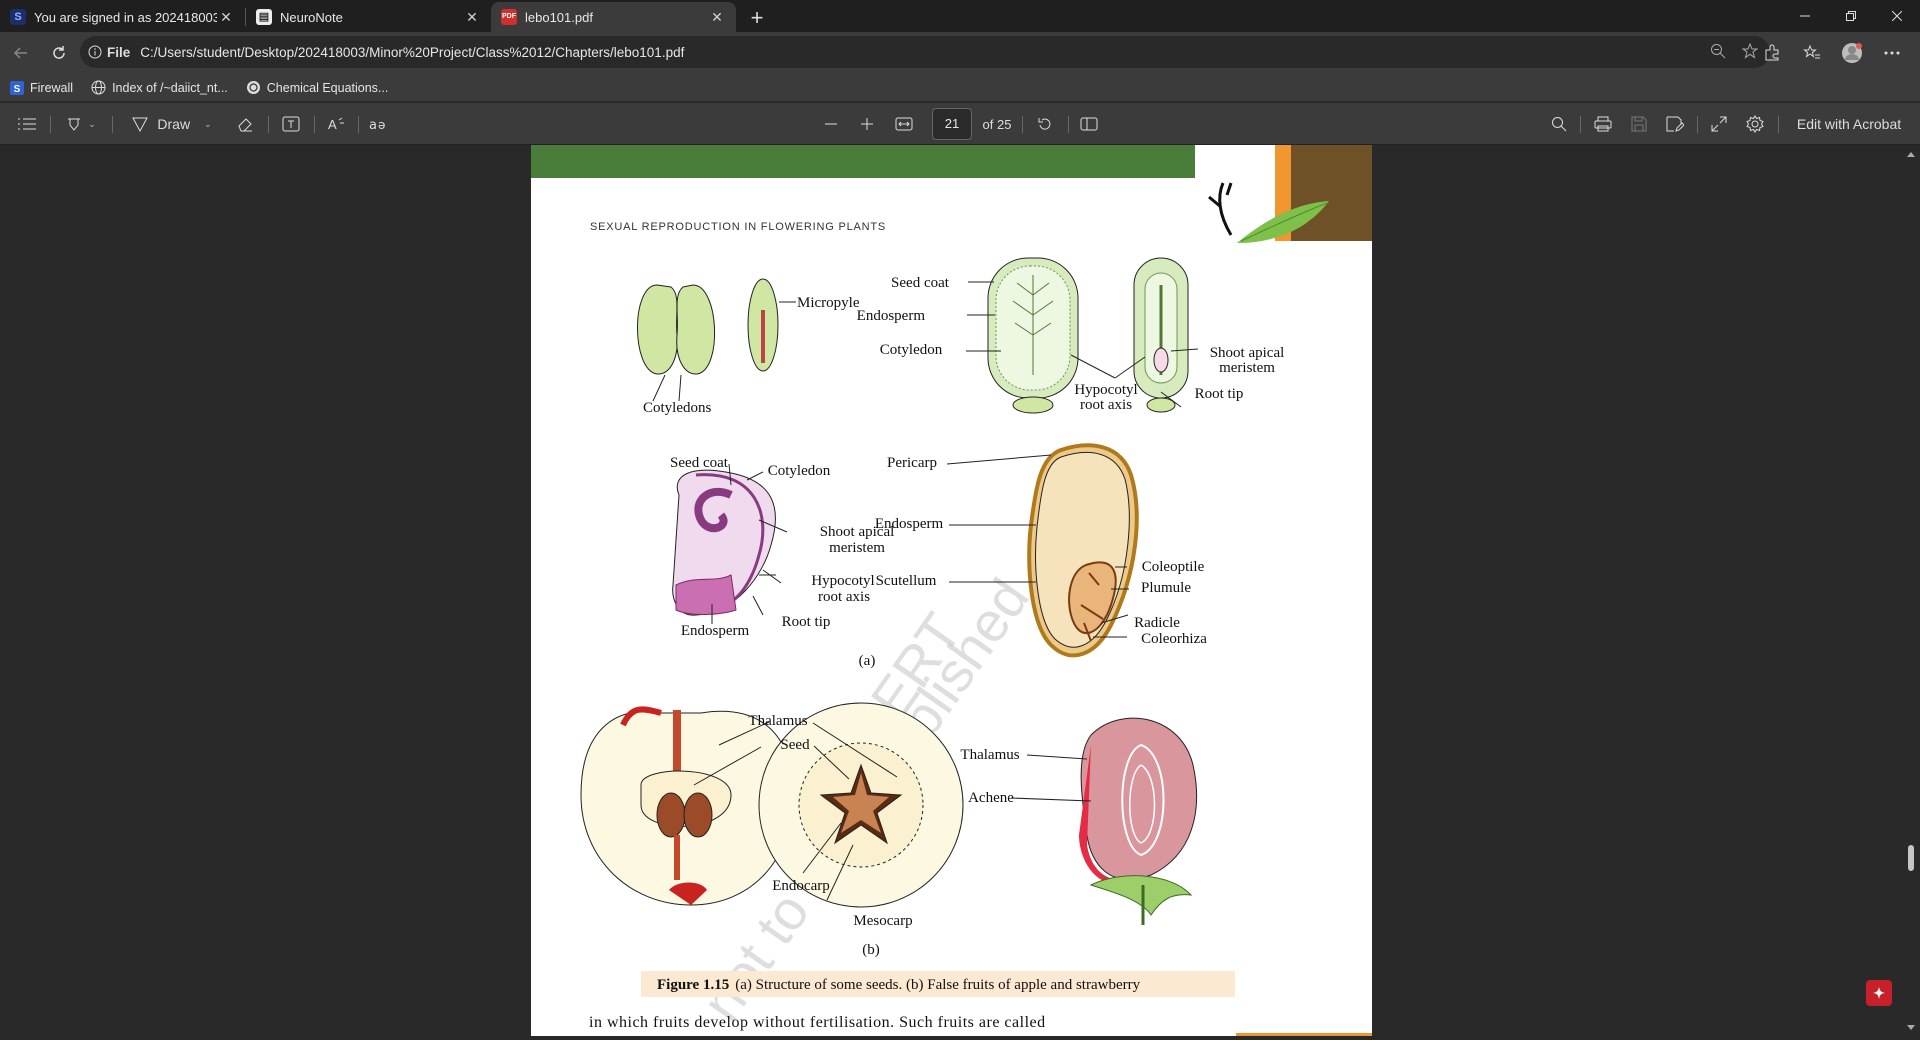 This screenshot has height=1040, width=1920. I want to click on pen-icon, so click(140, 125).